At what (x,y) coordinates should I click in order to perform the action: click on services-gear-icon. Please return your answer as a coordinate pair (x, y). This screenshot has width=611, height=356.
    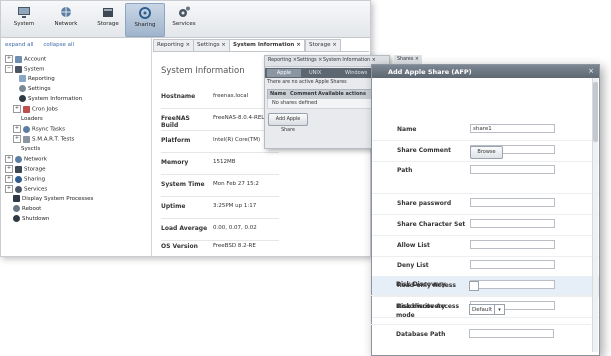
    Looking at the image, I should click on (184, 11).